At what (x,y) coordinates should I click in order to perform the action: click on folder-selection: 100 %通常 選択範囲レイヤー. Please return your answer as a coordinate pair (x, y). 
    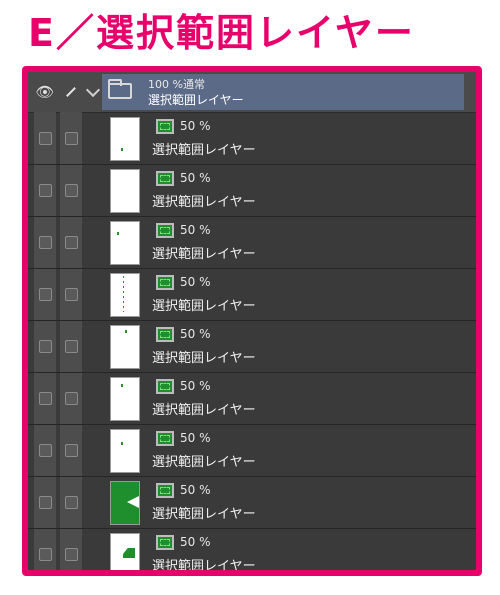
    Looking at the image, I should click on (283, 92).